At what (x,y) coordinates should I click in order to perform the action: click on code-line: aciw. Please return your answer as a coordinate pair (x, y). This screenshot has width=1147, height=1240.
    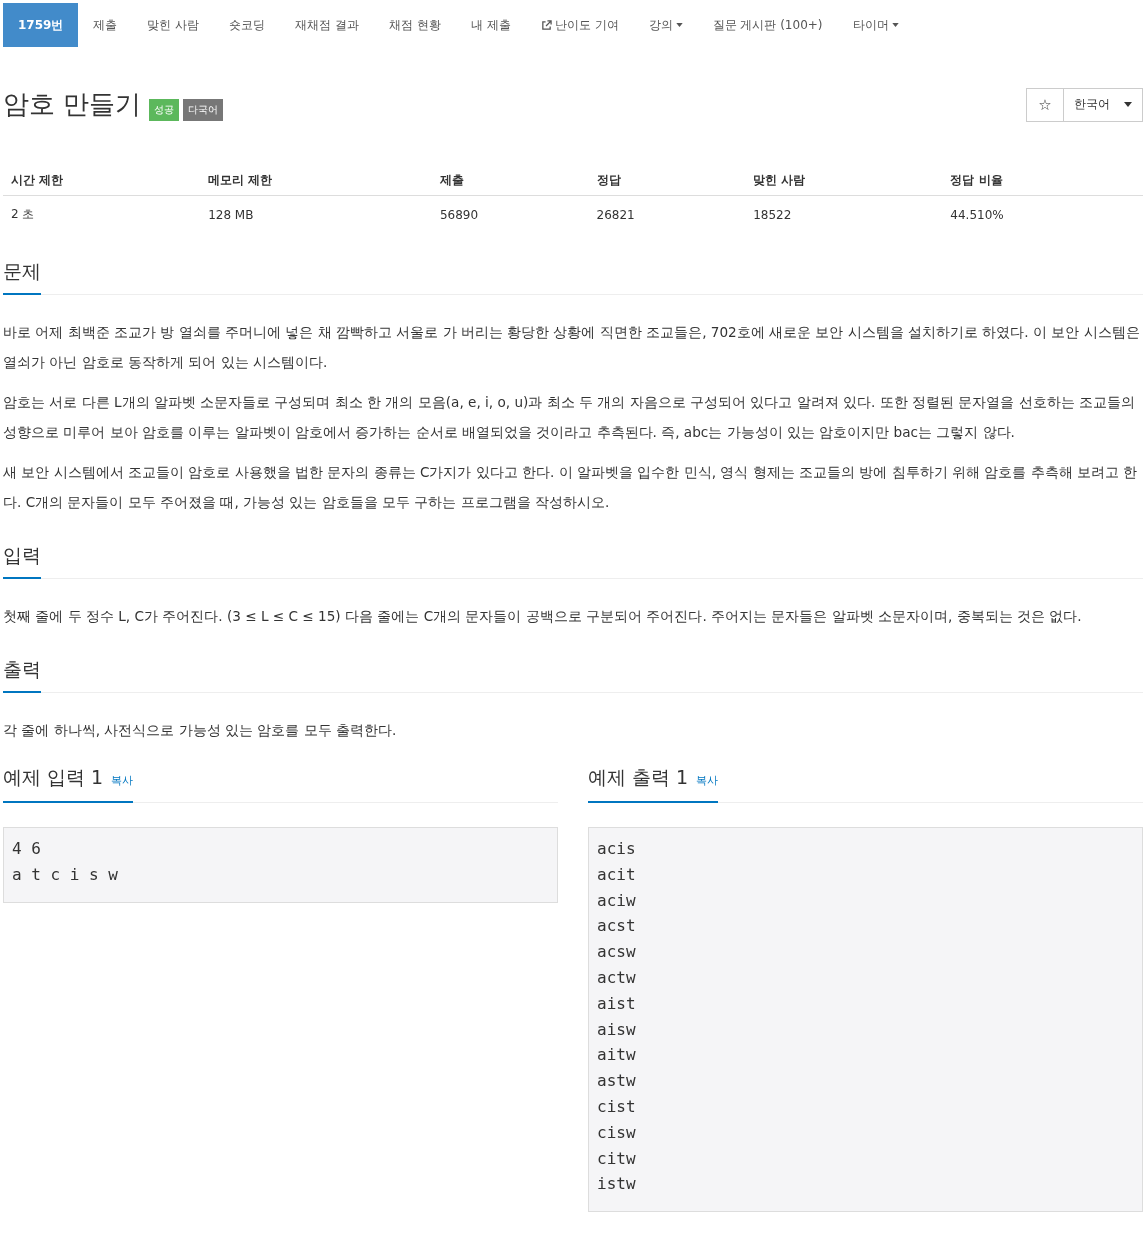
    Looking at the image, I should click on (617, 900).